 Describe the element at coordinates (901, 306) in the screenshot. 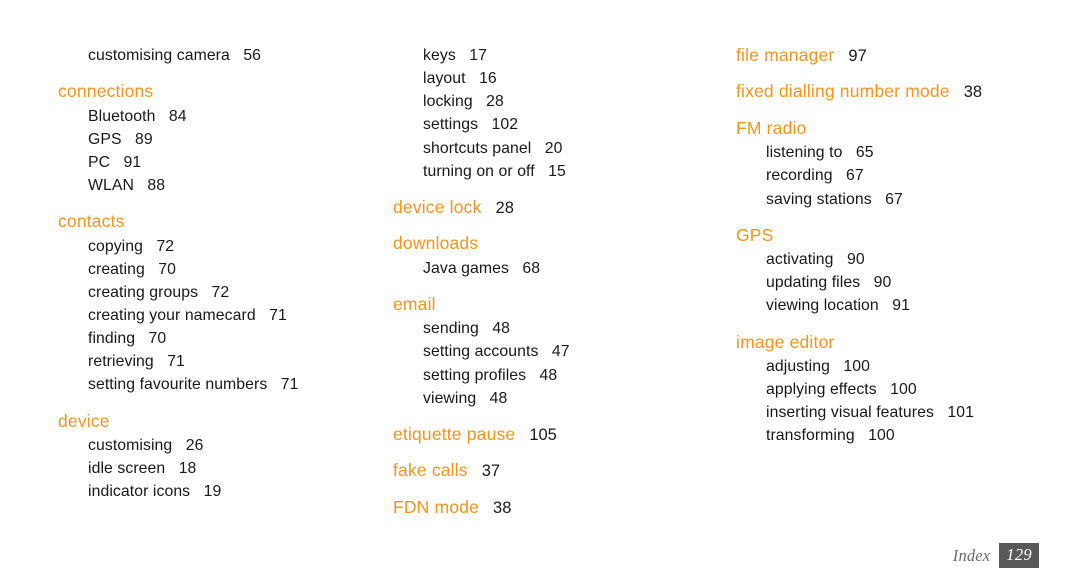

I see `index-entry-page-number: 91` at that location.